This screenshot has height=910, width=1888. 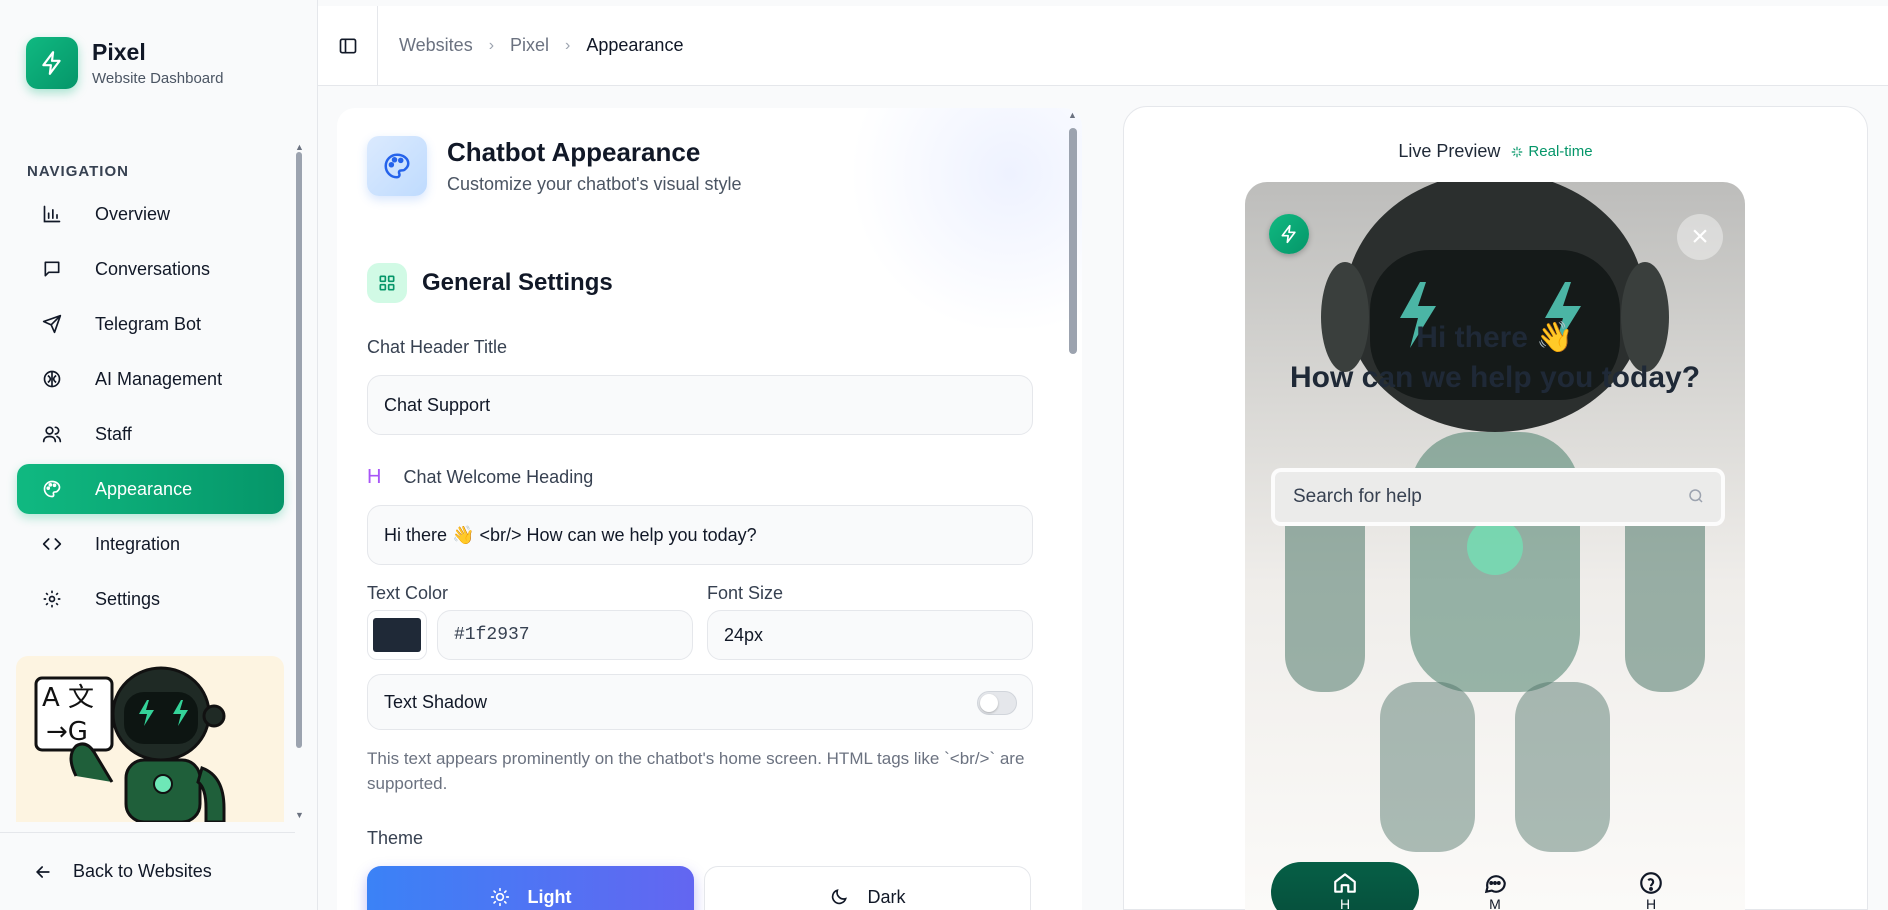 I want to click on panel-left-icon, so click(x=347, y=45).